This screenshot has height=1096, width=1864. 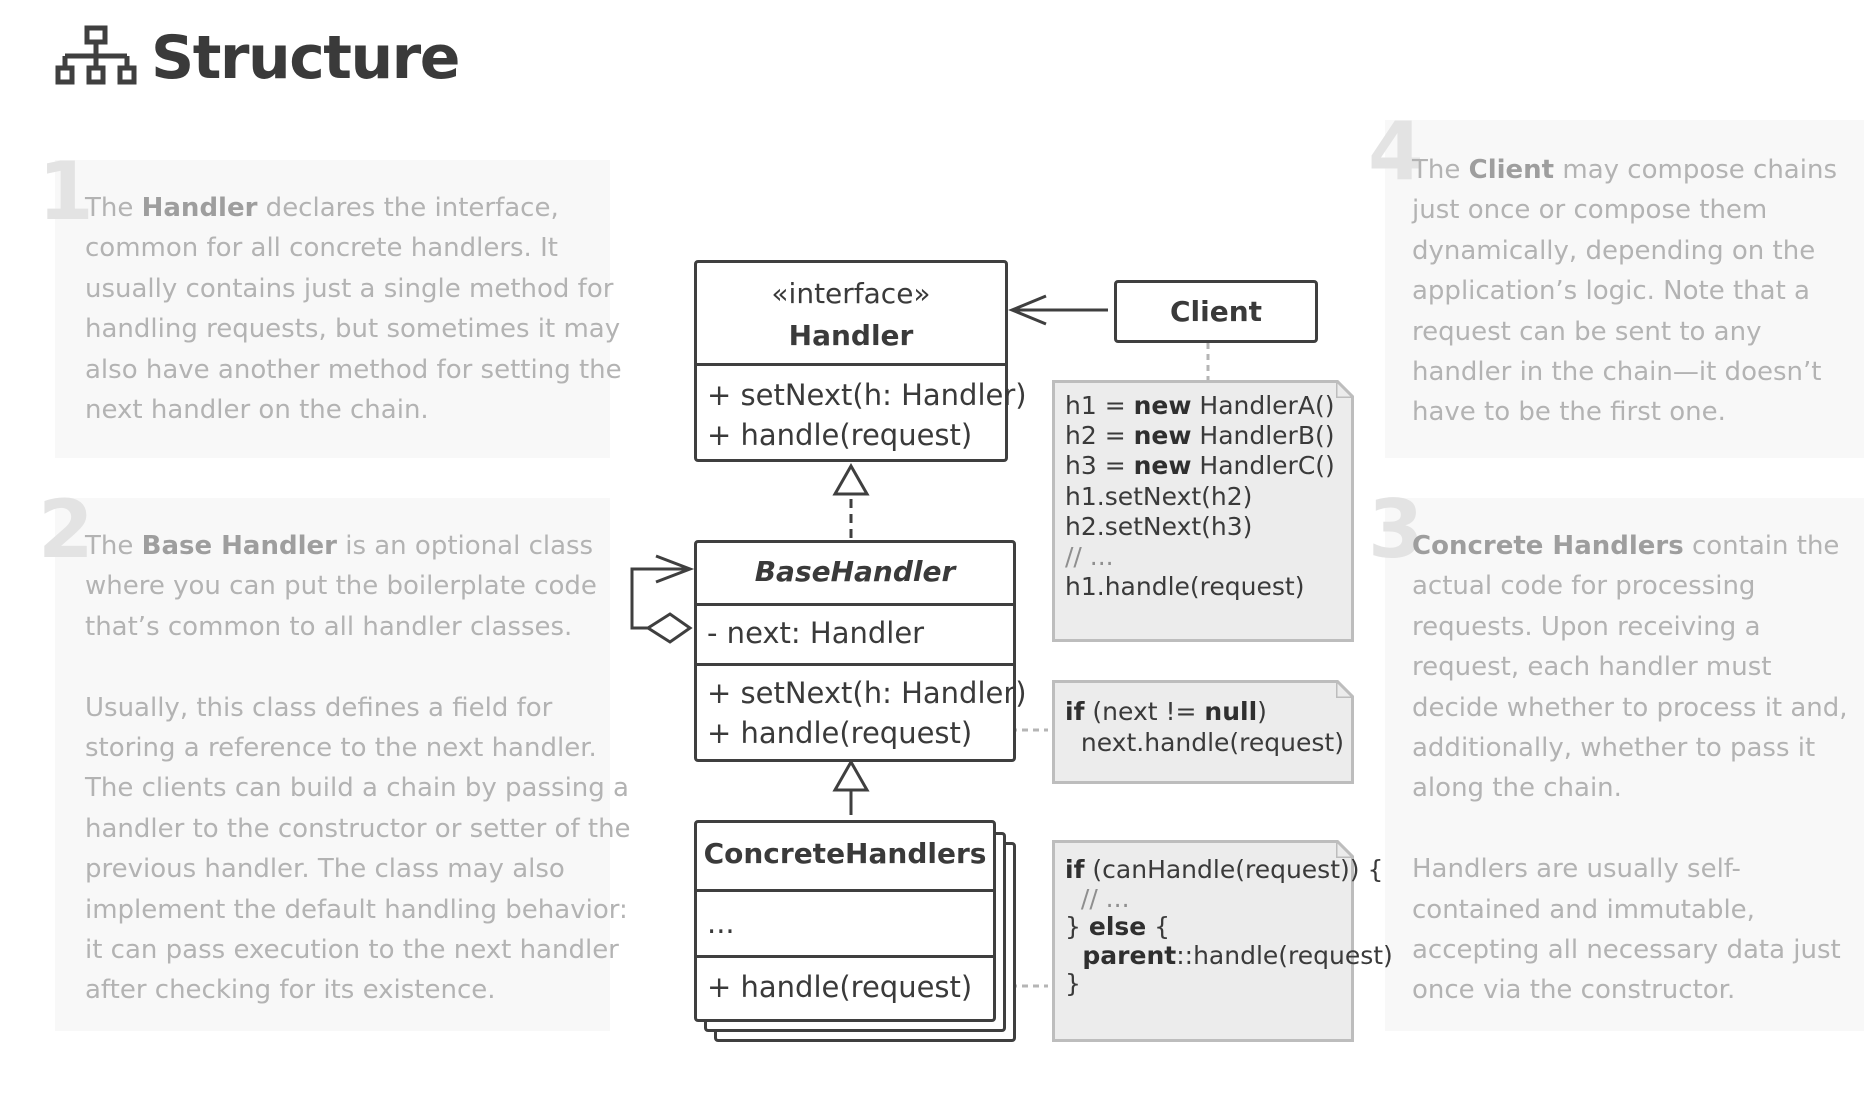 I want to click on code-line: h1.handle(request), so click(x=1185, y=587).